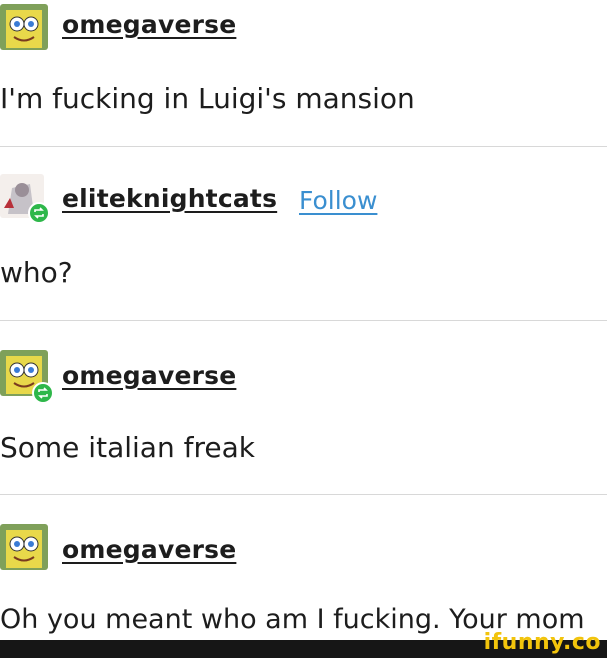  What do you see at coordinates (207, 98) in the screenshot?
I see `post-text: I'm fucking in Luigi's mansion` at bounding box center [207, 98].